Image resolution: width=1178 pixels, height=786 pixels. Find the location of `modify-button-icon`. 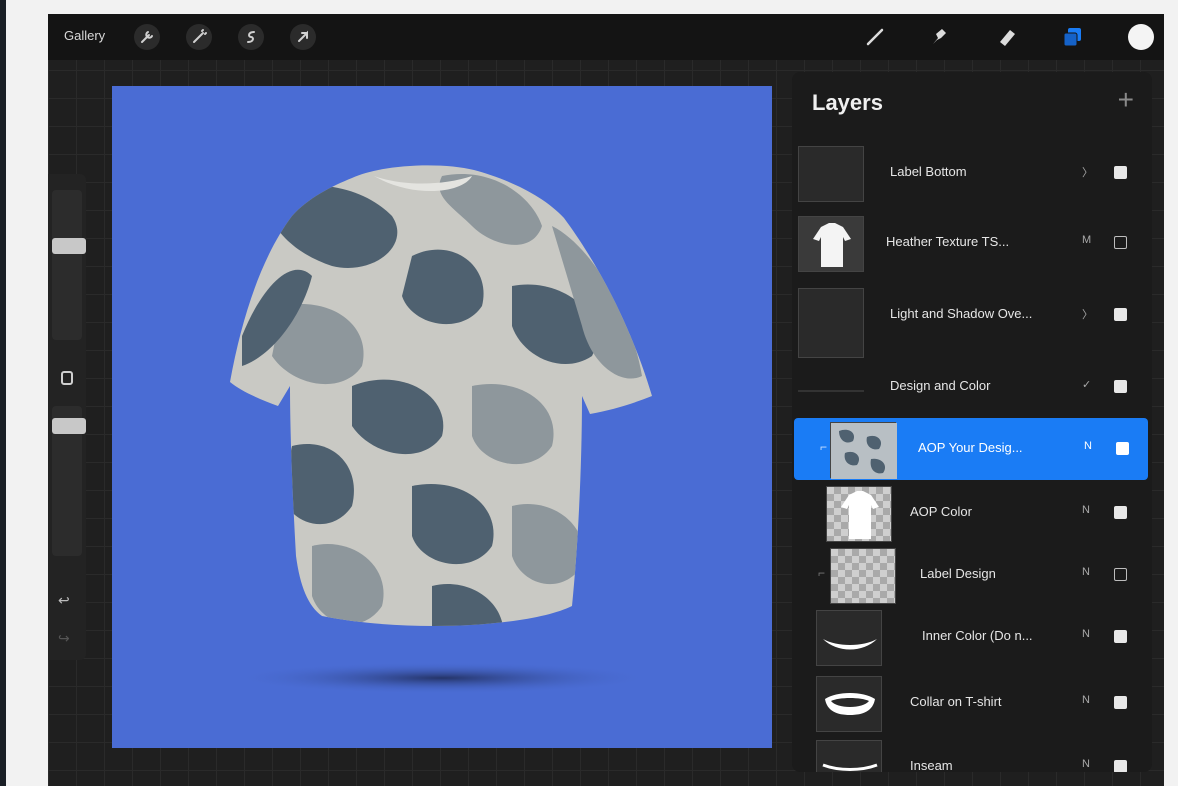

modify-button-icon is located at coordinates (67, 378).